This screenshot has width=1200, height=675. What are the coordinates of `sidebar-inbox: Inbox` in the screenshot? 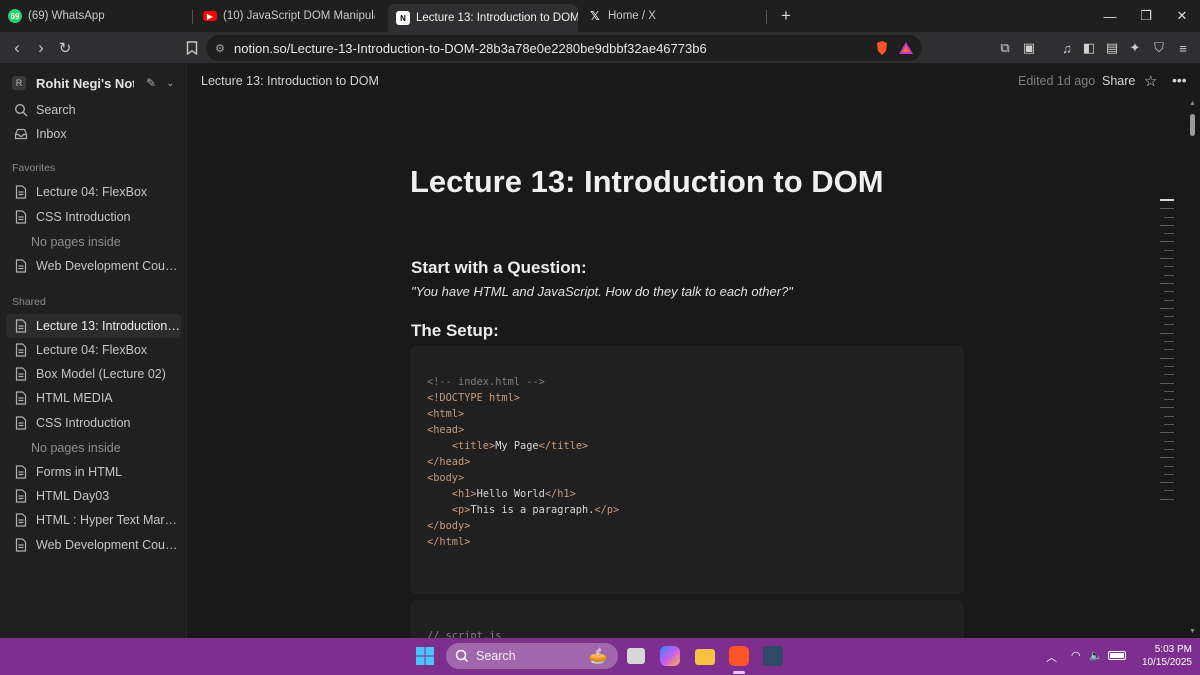 It's located at (93, 134).